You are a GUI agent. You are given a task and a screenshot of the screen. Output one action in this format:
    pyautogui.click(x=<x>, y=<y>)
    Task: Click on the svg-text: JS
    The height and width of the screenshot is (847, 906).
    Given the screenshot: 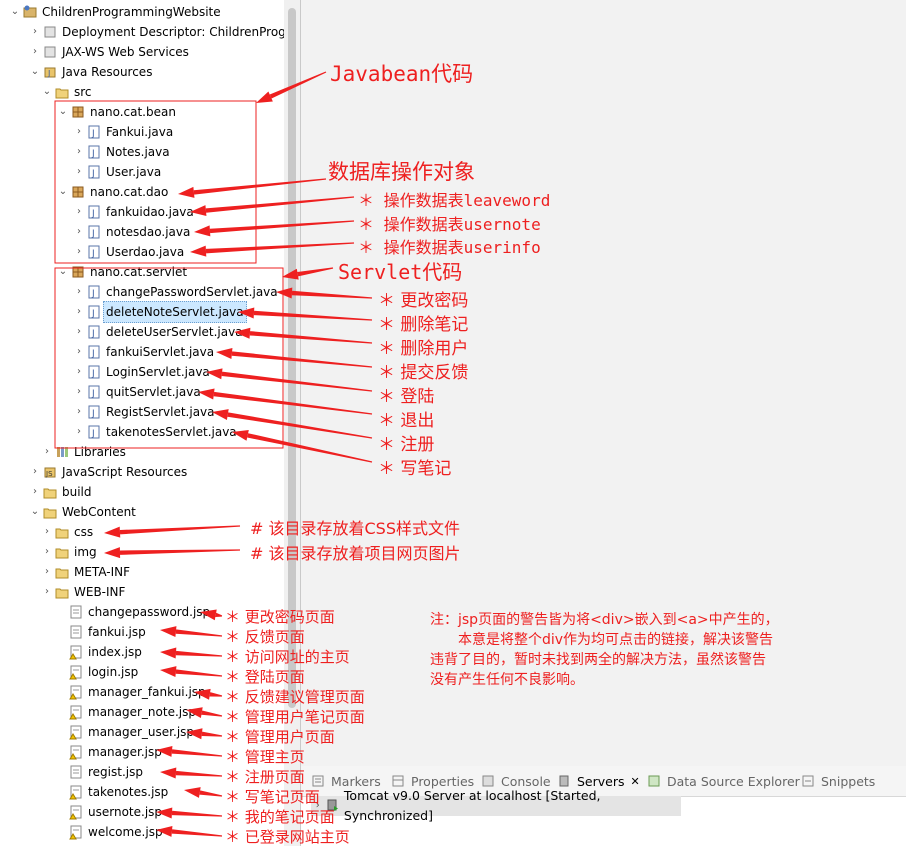 What is the action you would take?
    pyautogui.click(x=49, y=474)
    